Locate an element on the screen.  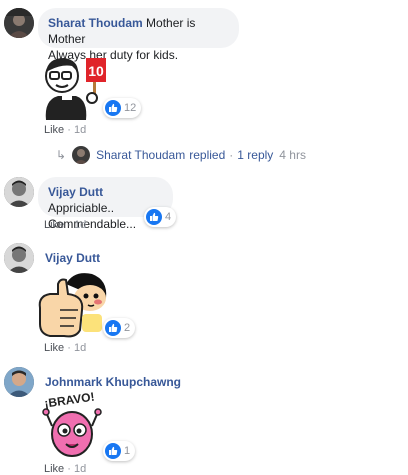
reaction-count: 2 is located at coordinates (119, 328).